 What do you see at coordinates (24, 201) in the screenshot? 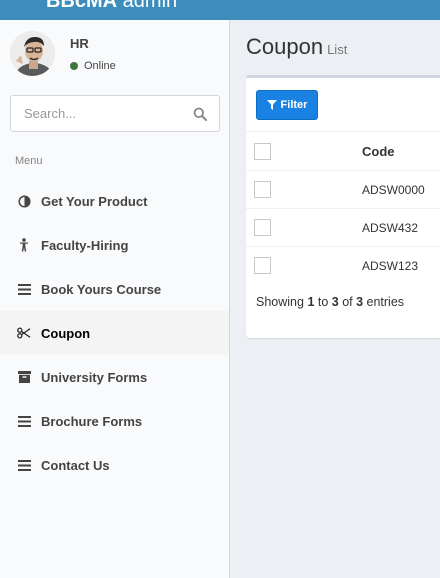
I see `adjust-icon` at bounding box center [24, 201].